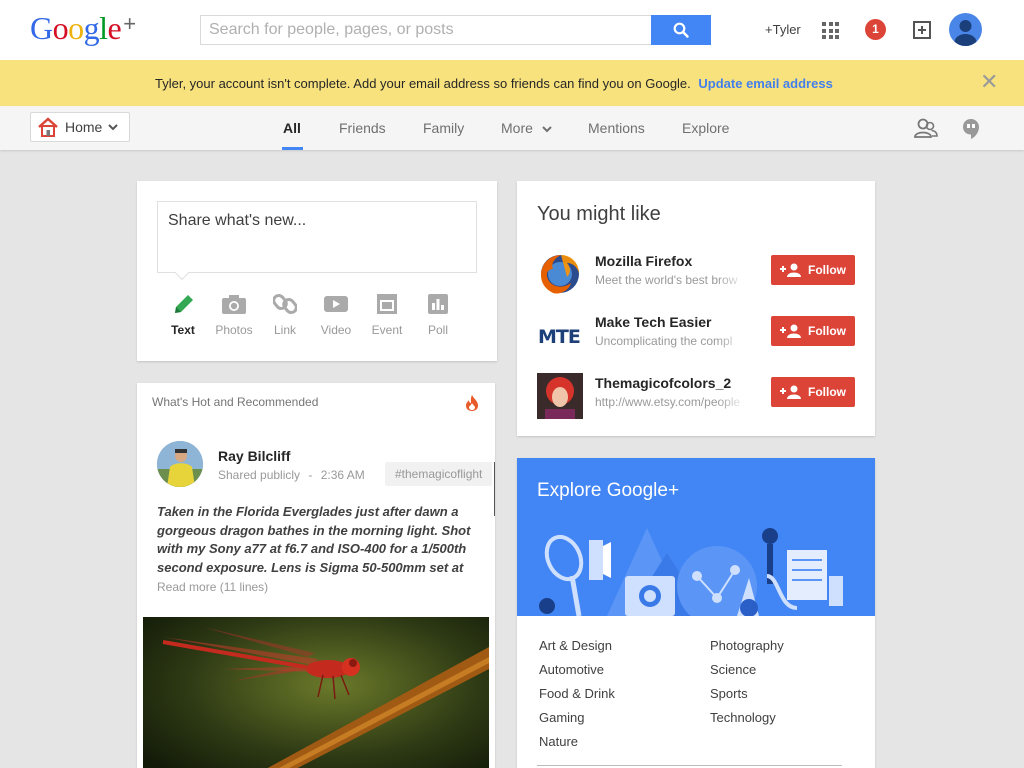 The image size is (1024, 768). I want to click on share-box-icon, so click(922, 30).